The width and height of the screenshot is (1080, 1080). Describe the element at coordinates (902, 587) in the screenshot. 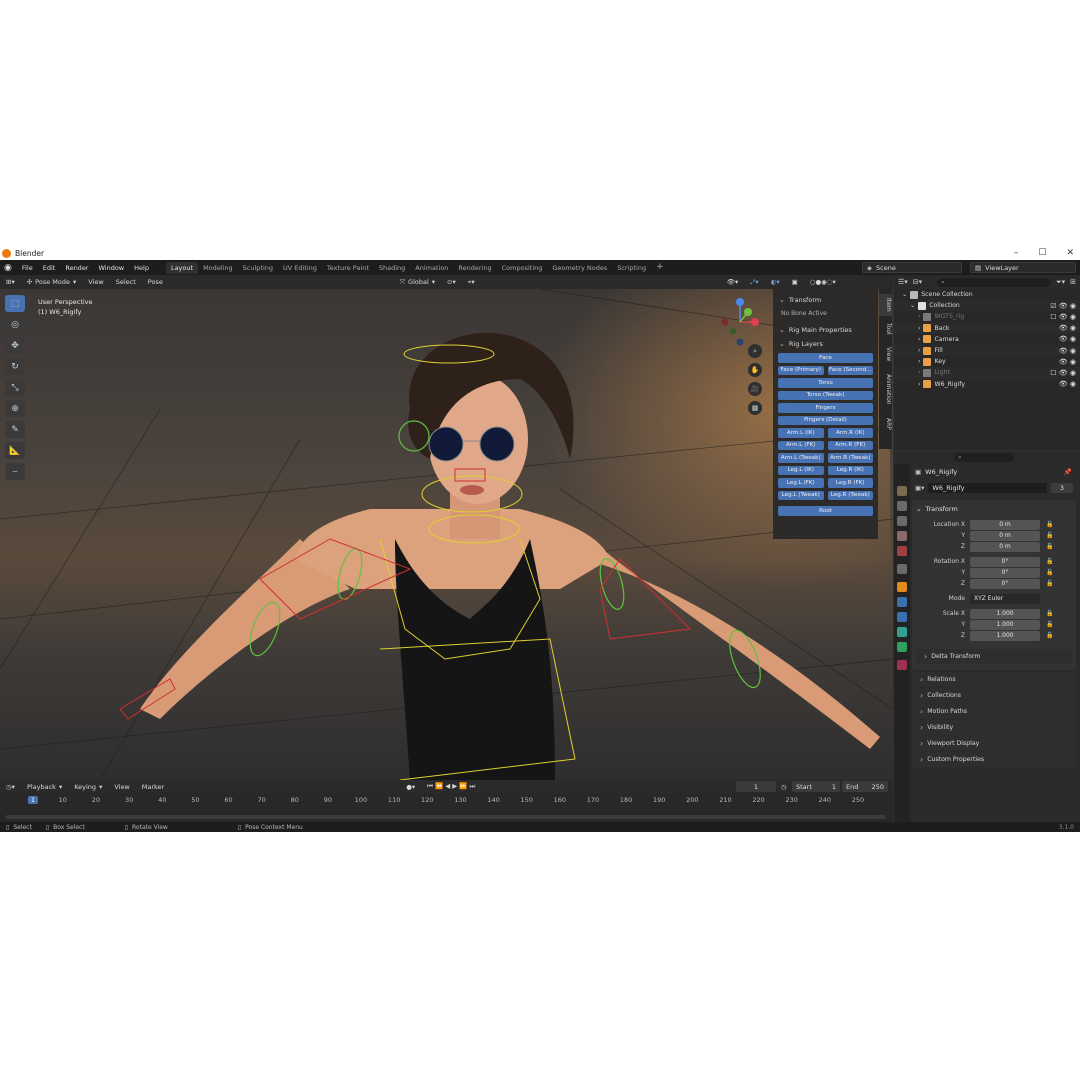

I see `object-props-icon` at that location.